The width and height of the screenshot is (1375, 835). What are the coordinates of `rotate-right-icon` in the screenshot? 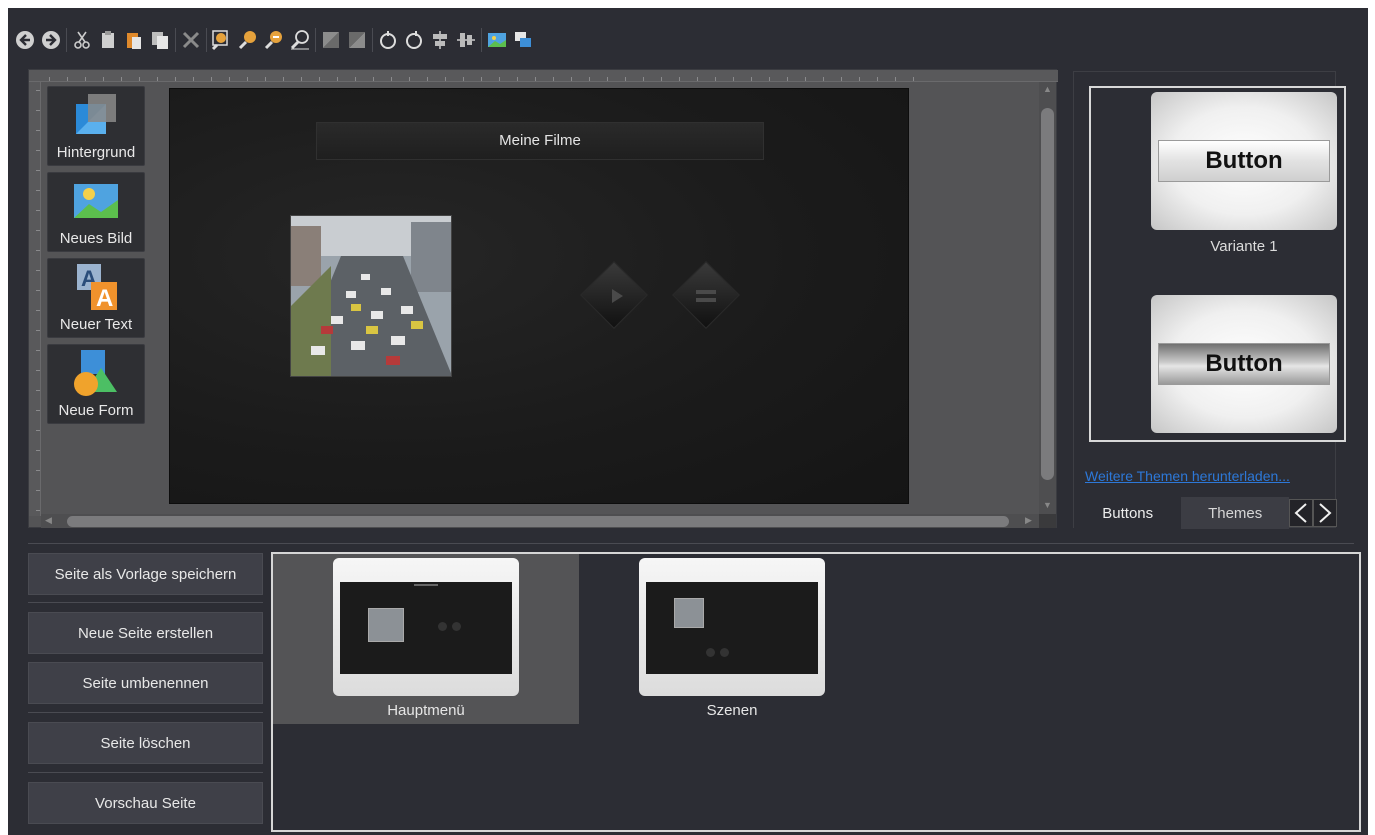 It's located at (414, 40).